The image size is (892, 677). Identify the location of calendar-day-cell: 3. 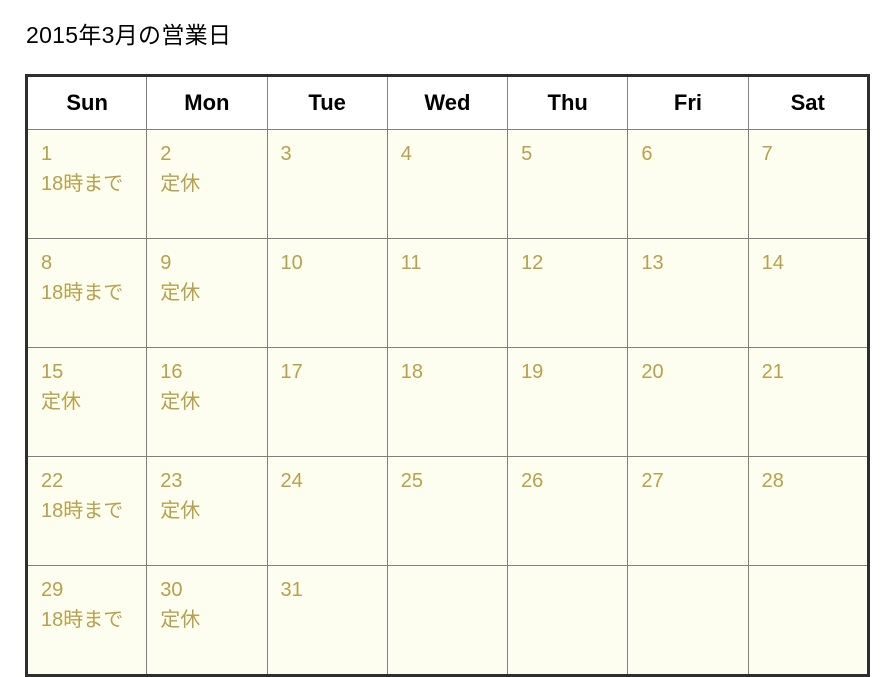
(327, 184).